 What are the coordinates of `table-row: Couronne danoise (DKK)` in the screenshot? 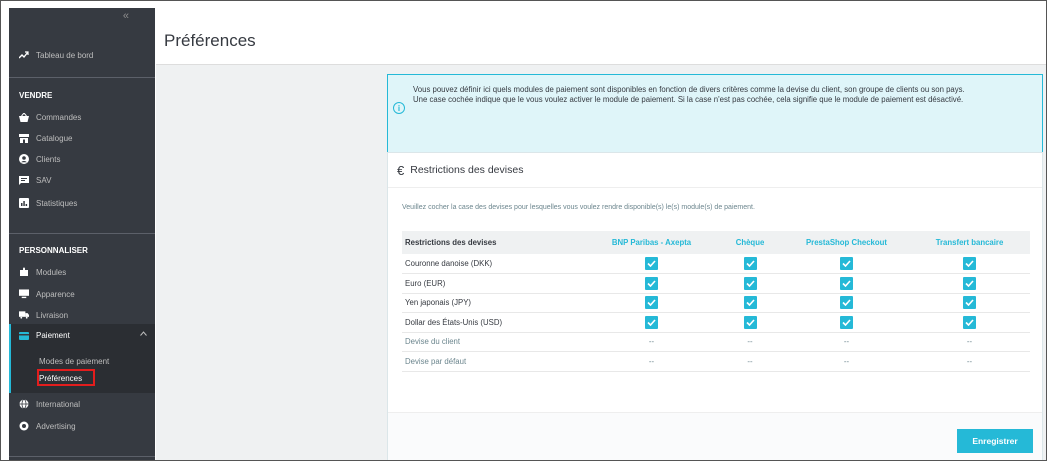 It's located at (716, 264).